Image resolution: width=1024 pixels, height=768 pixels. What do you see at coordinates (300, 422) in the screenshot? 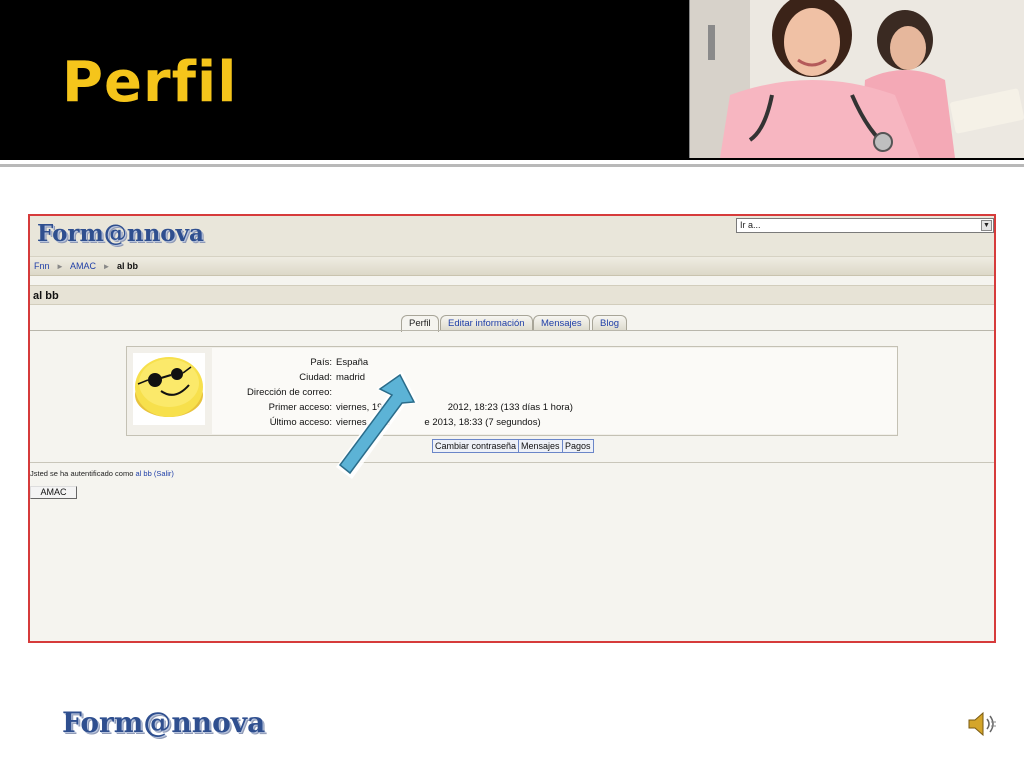
I see `field-label: Último acceso:` at bounding box center [300, 422].